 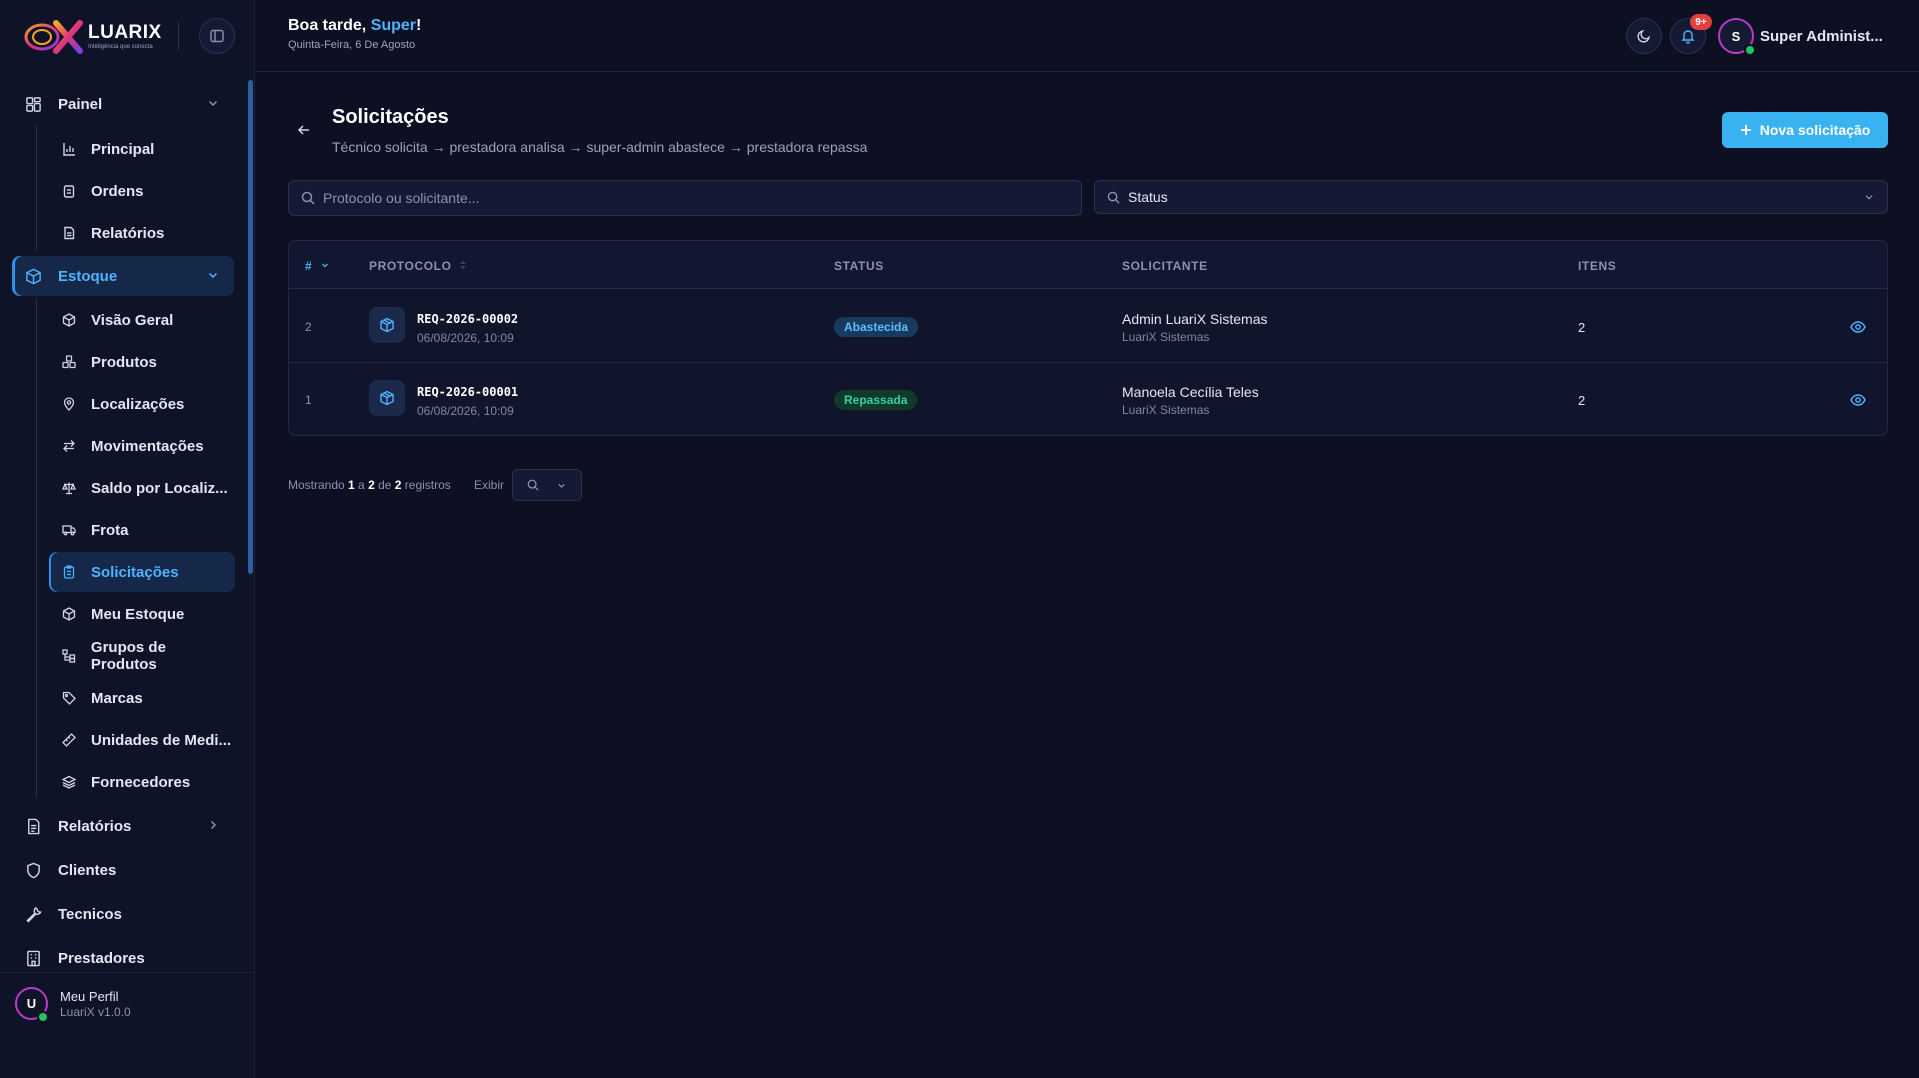 I want to click on online-status-dot, so click(x=1750, y=50).